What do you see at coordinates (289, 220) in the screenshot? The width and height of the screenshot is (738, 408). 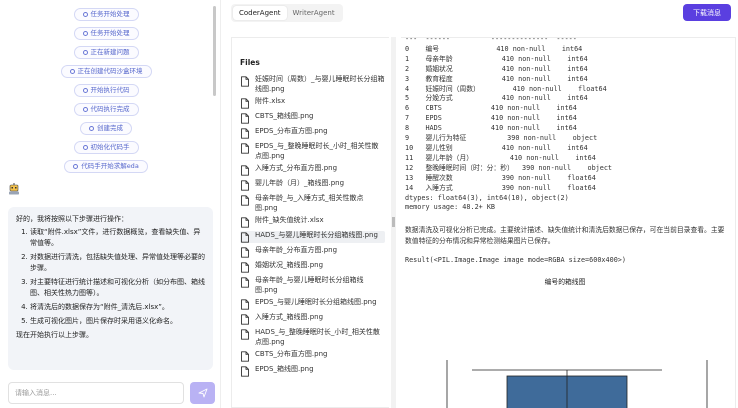 I see `file-name: 附件_缺失值统计.xlsx` at bounding box center [289, 220].